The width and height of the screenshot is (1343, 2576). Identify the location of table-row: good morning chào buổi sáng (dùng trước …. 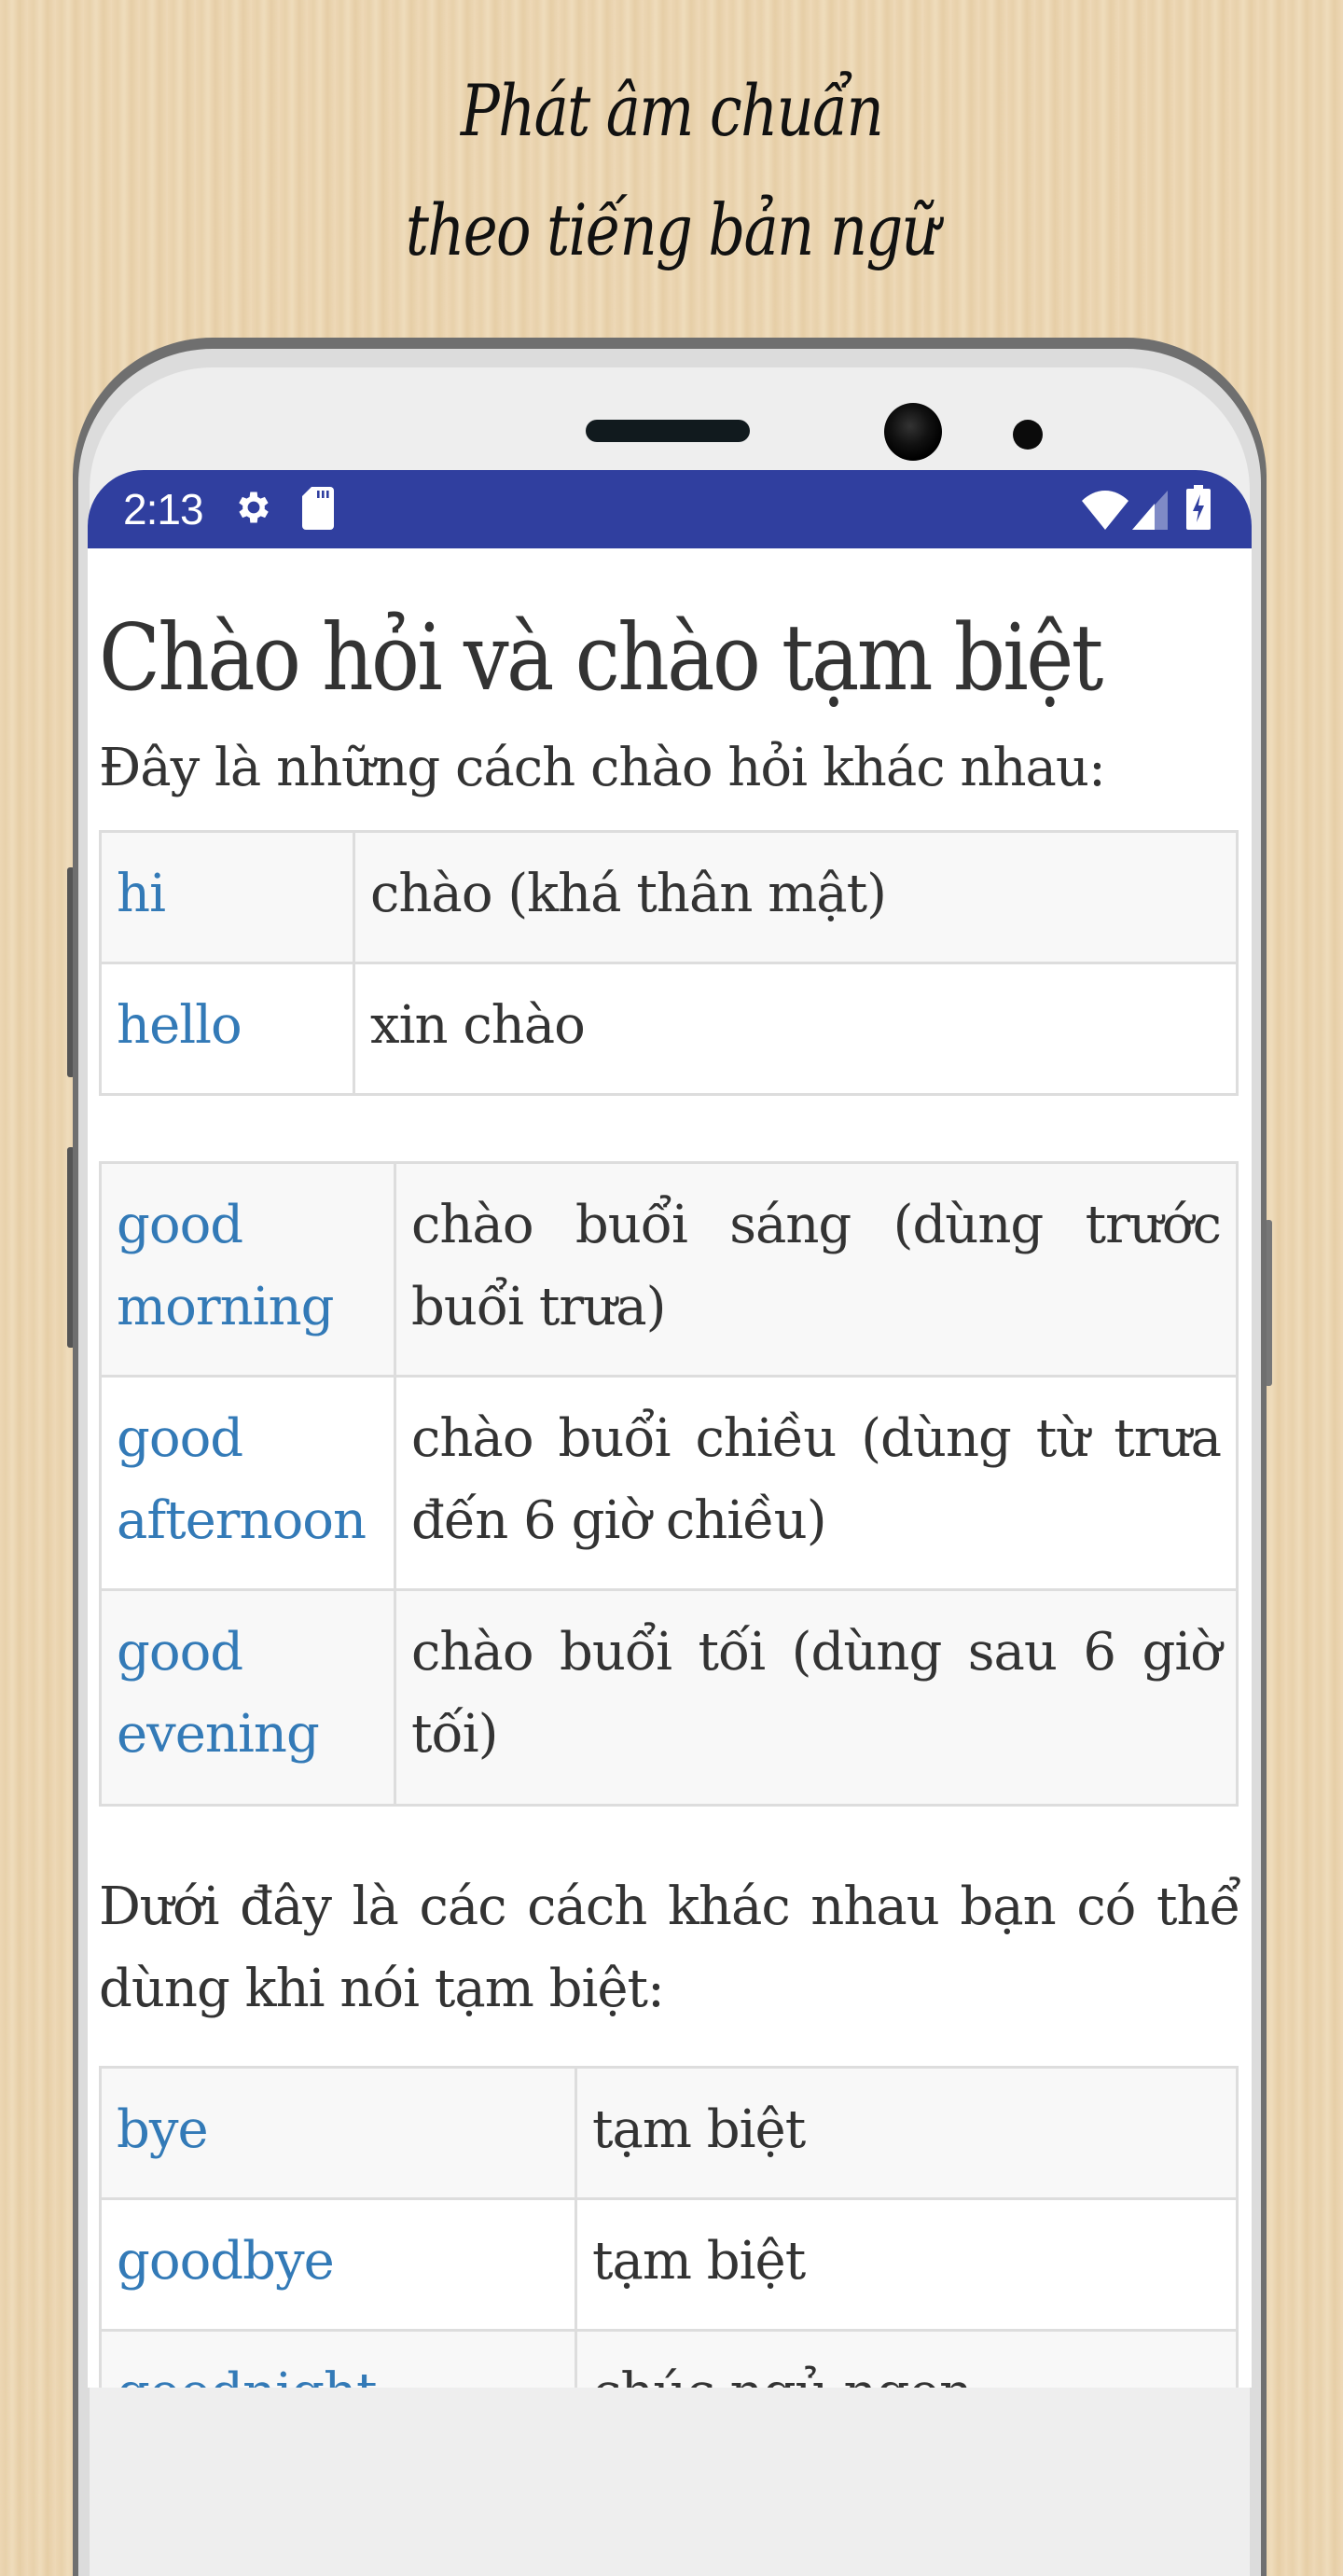
(669, 1269).